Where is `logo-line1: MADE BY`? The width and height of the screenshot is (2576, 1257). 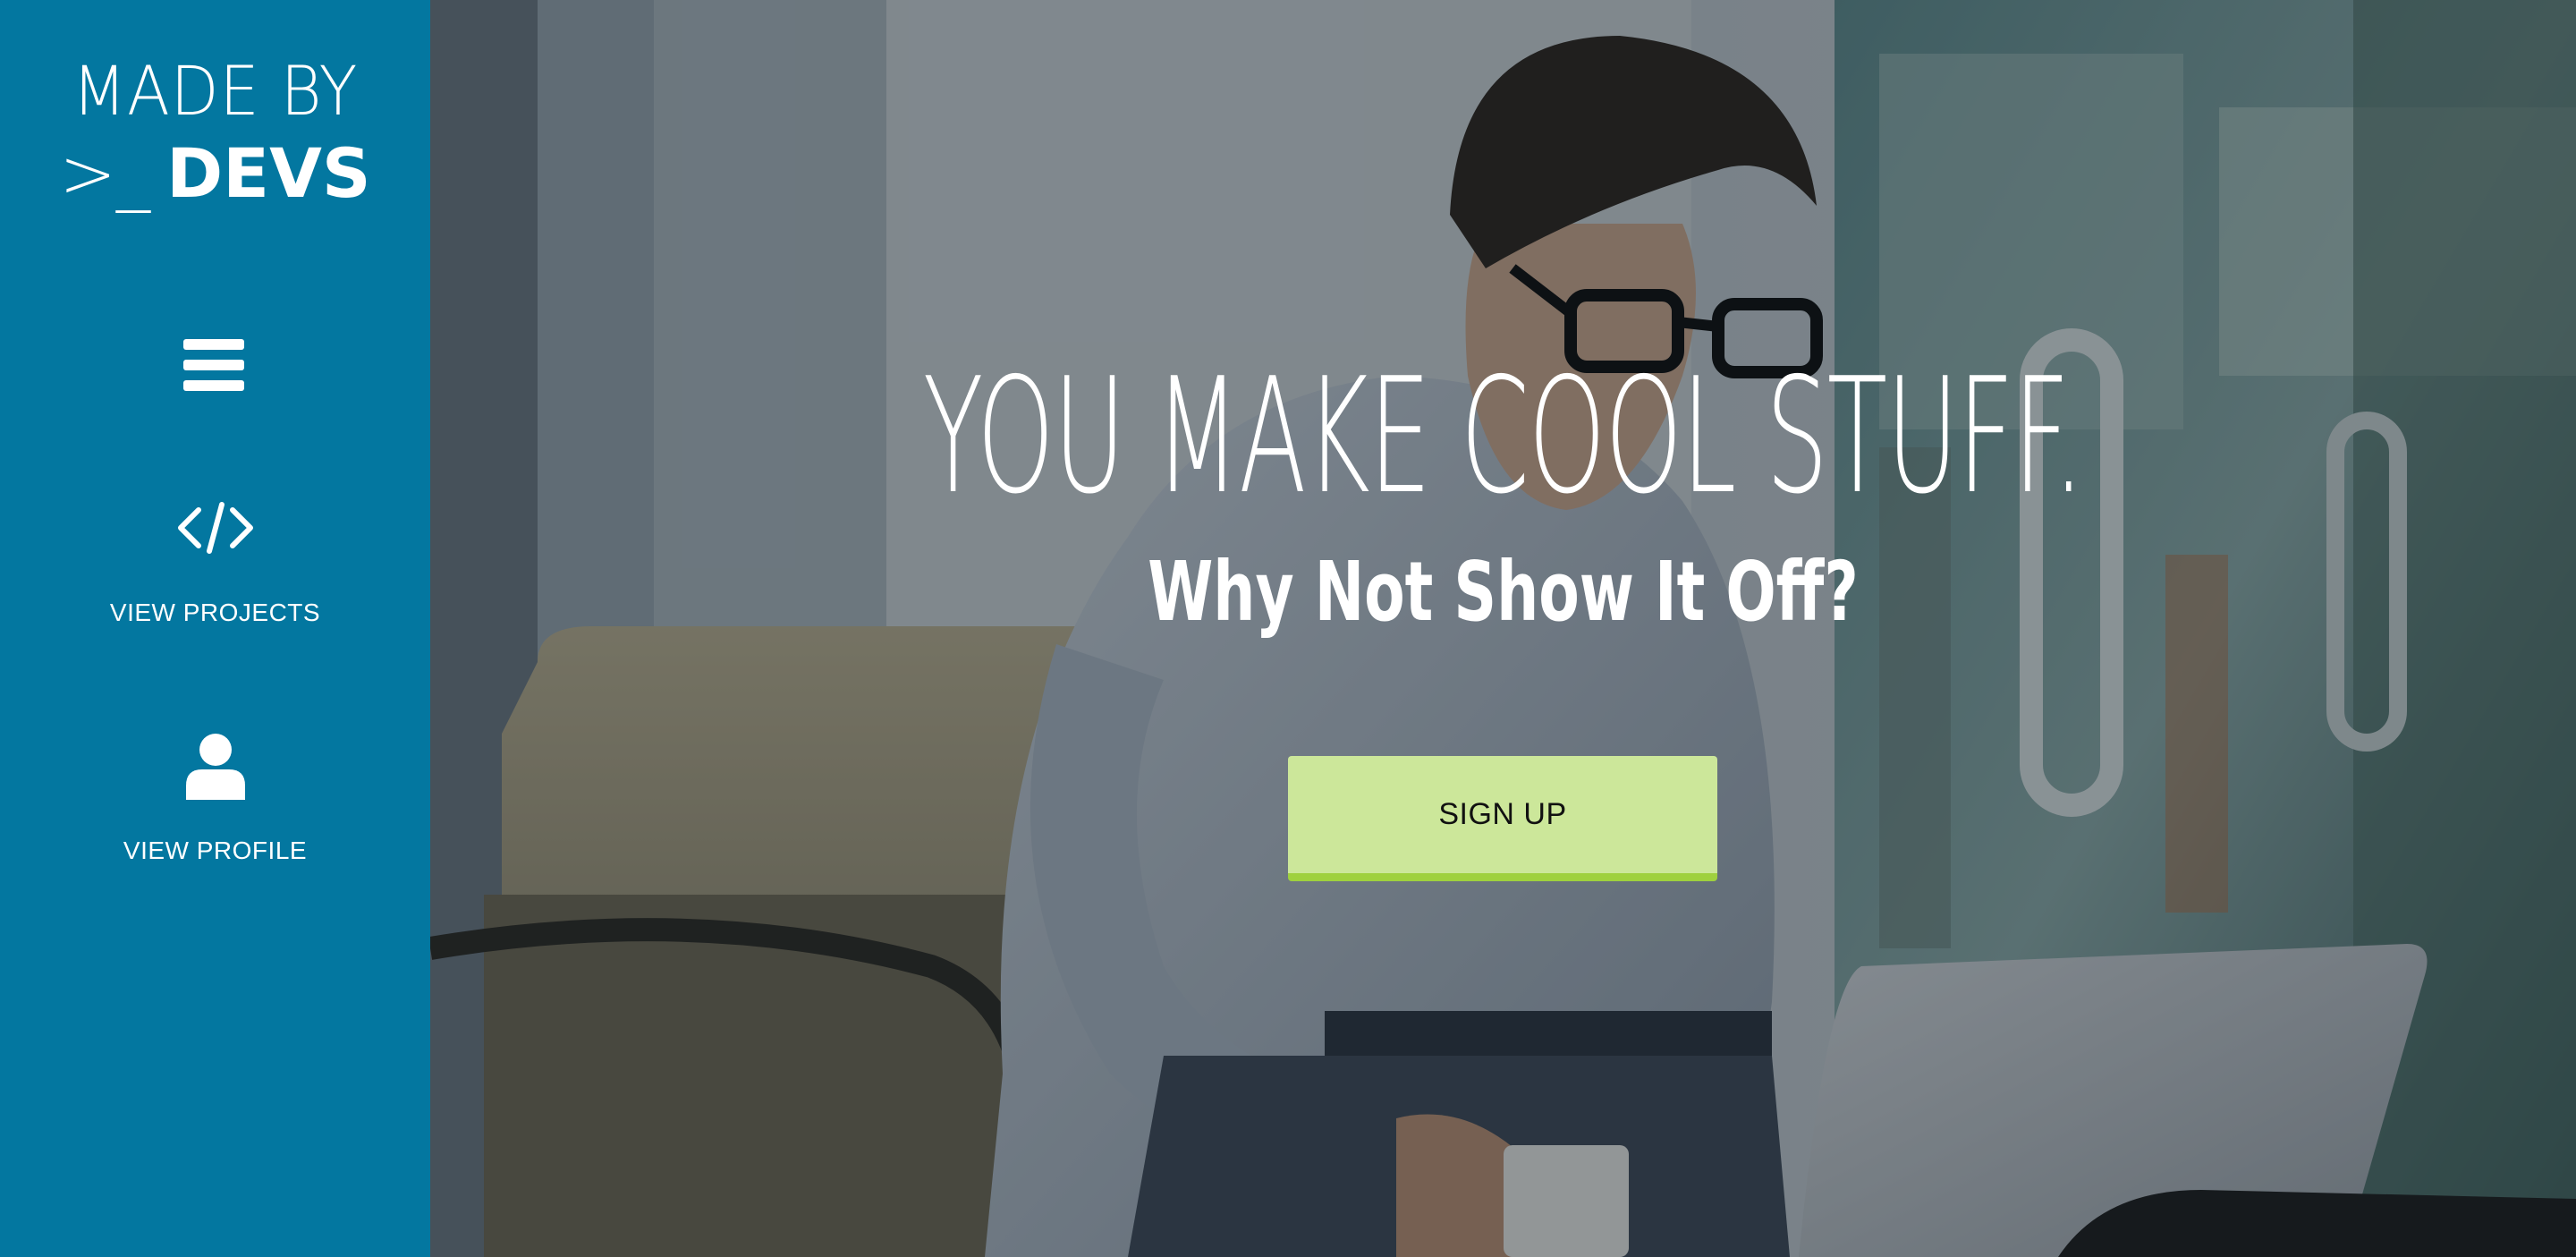
logo-line1: MADE BY is located at coordinates (215, 91).